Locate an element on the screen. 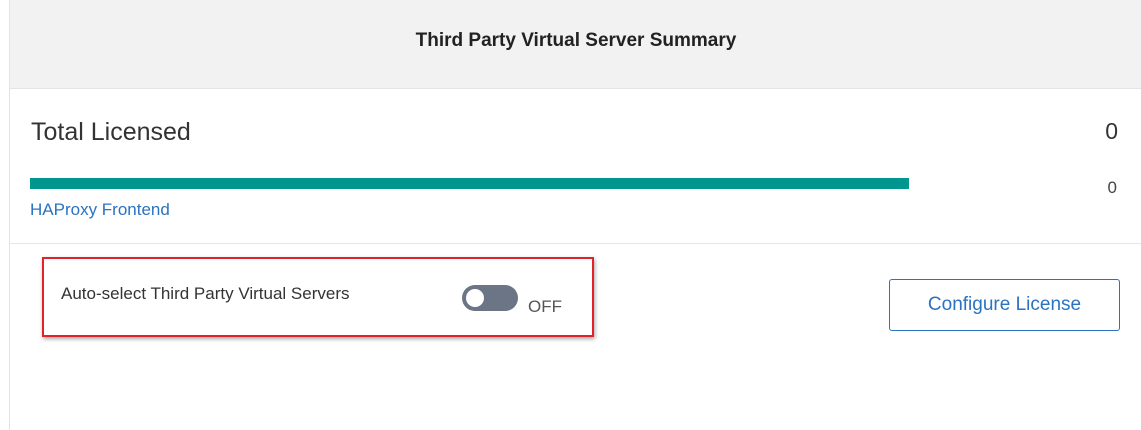 This screenshot has height=430, width=1141. license-usage-count: 0 is located at coordinates (1112, 187).